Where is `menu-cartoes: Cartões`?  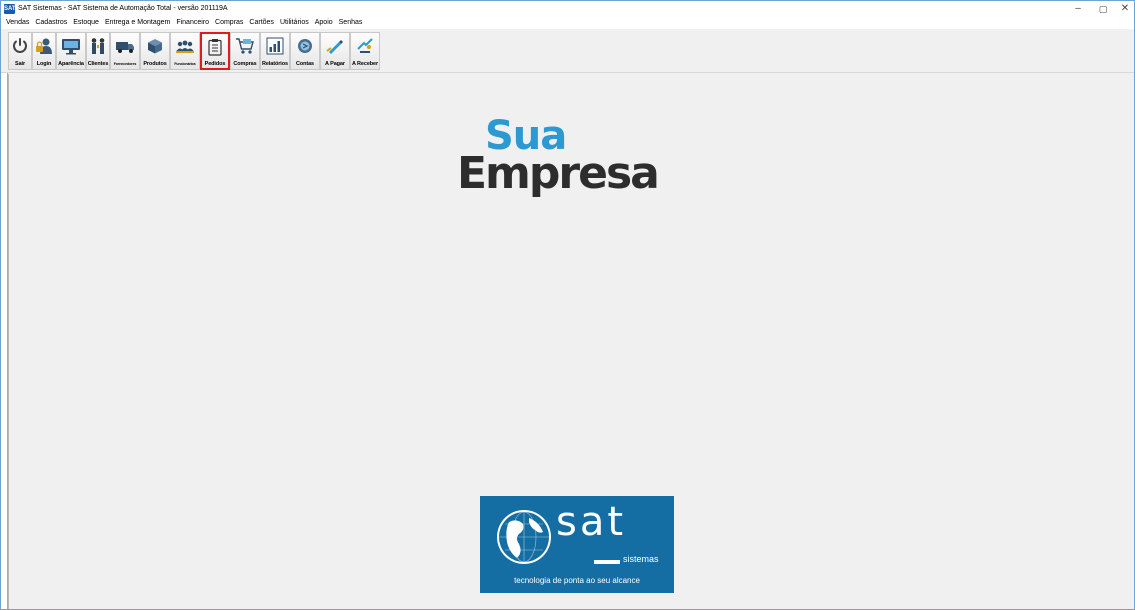
menu-cartoes: Cartões is located at coordinates (261, 23).